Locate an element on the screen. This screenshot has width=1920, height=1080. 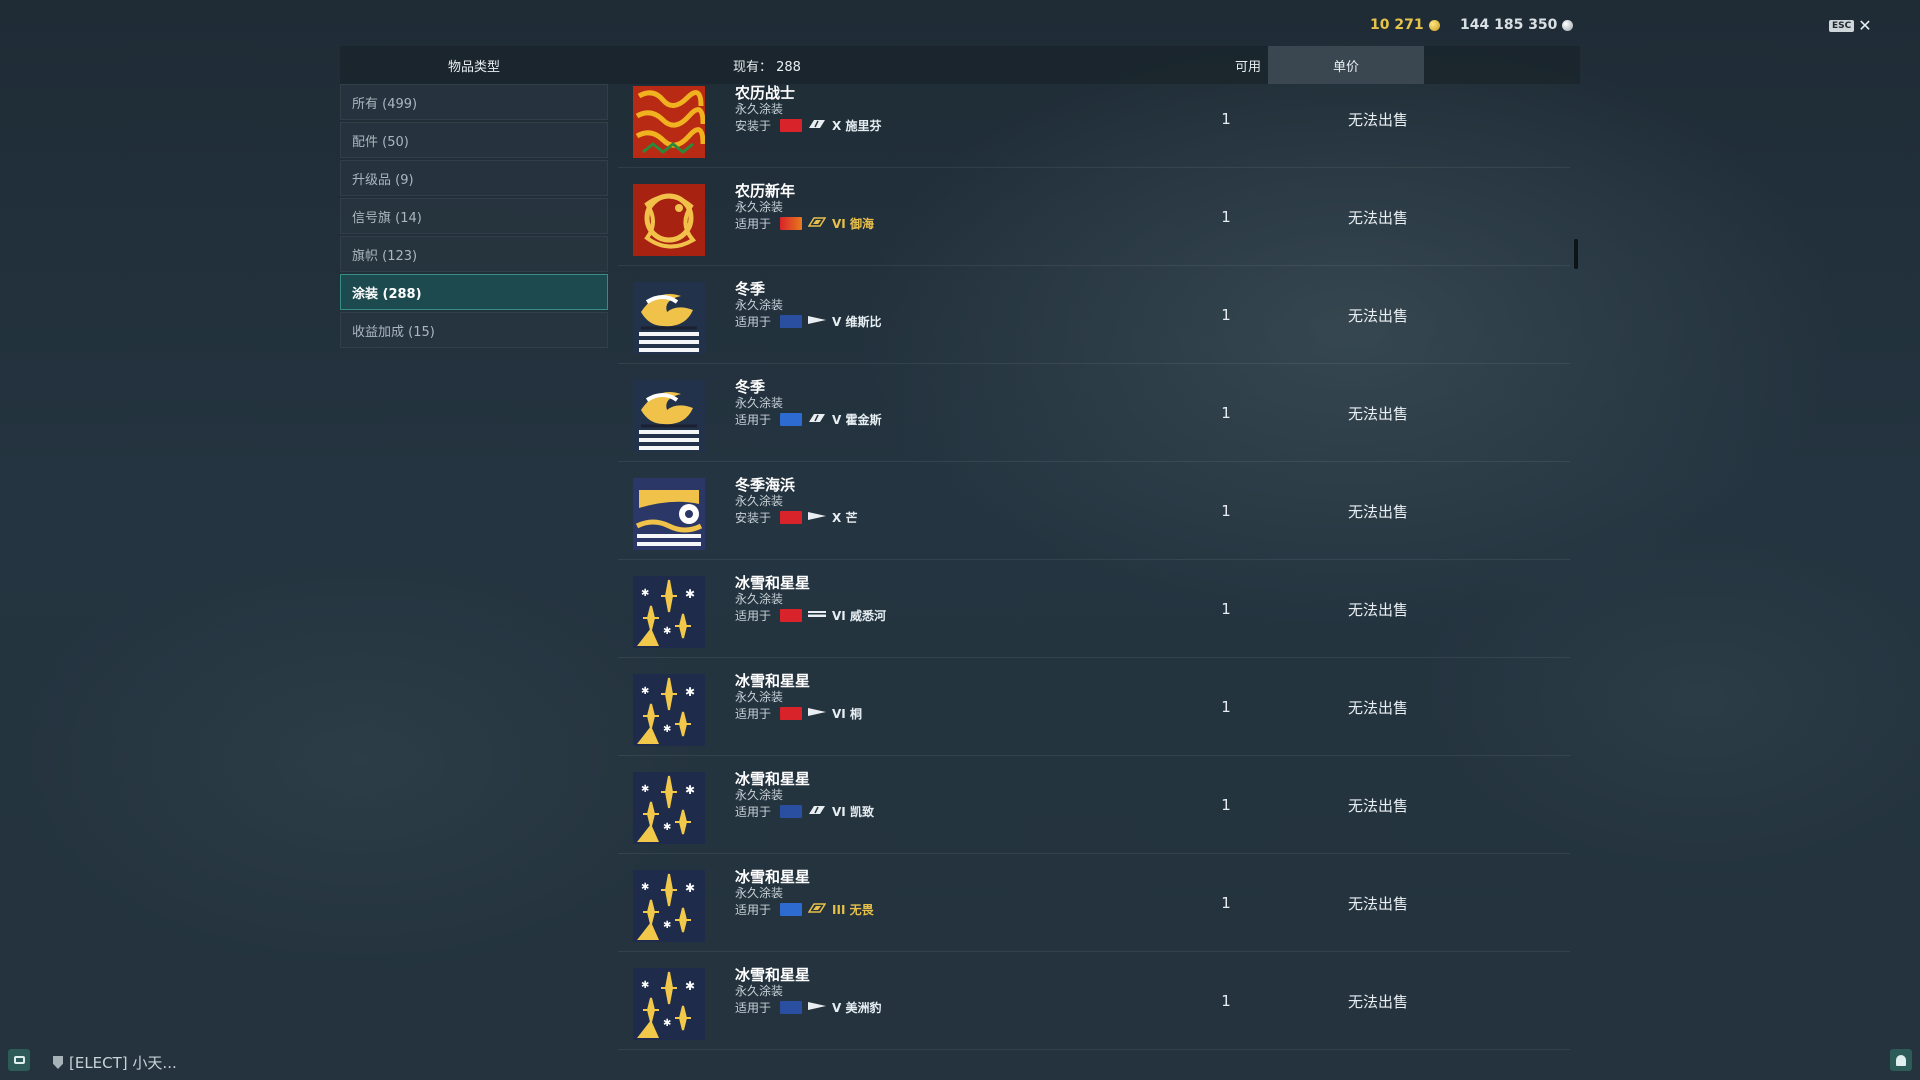
item-row: 农历战士 永久涂装 安装于 X 施里芬 1 无法出售 is located at coordinates (1094, 126).